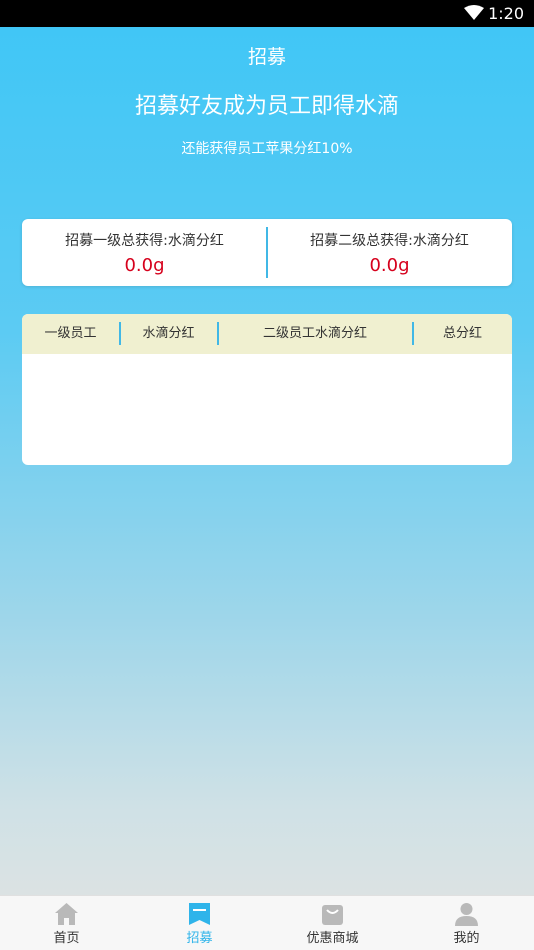 Image resolution: width=534 pixels, height=950 pixels. Describe the element at coordinates (267, 389) in the screenshot. I see `employee-table: 一级员工 水滴分红 二级员工水滴分红 总分红` at that location.